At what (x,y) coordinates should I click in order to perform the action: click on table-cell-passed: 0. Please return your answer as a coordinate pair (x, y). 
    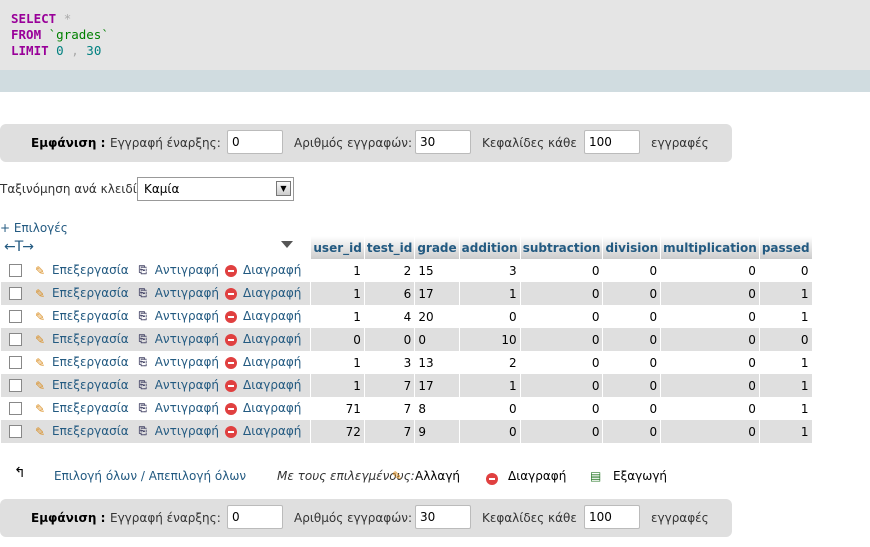
    Looking at the image, I should click on (785, 270).